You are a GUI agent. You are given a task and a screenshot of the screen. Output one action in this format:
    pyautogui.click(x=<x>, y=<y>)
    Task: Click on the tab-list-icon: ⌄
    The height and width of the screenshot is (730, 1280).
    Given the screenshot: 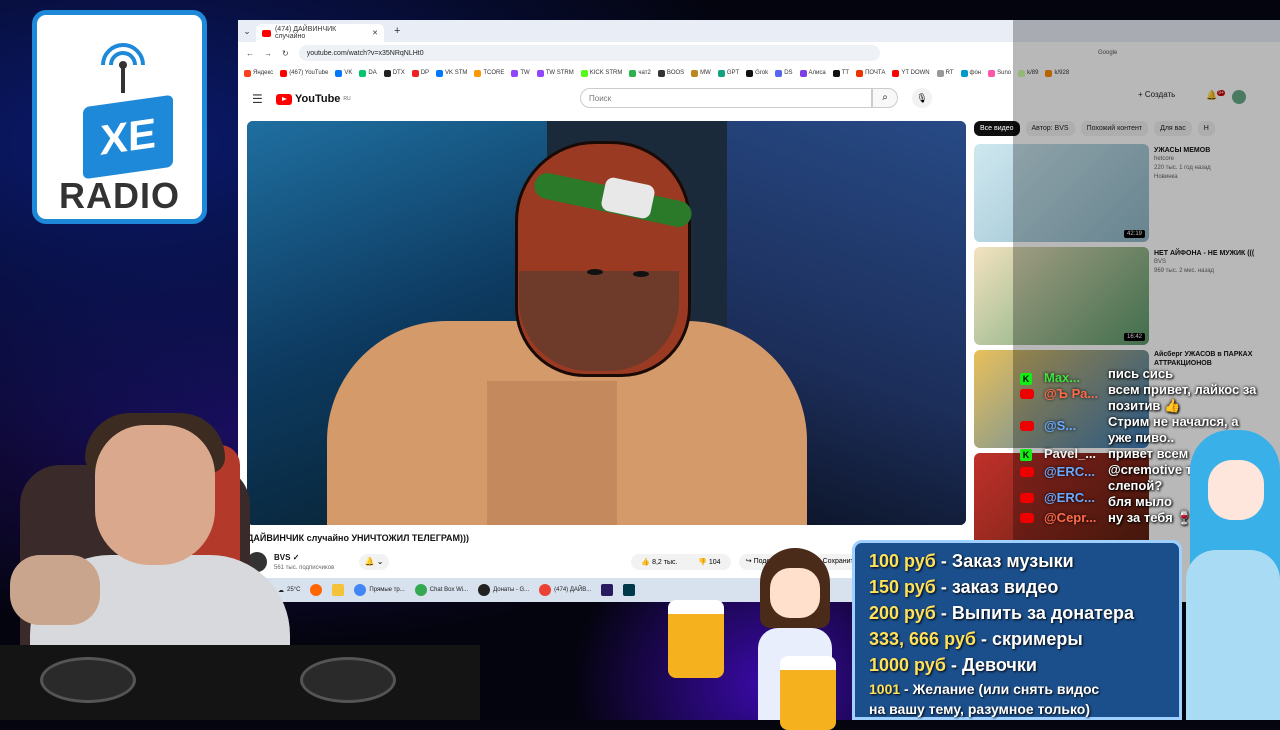 What is the action you would take?
    pyautogui.click(x=247, y=31)
    